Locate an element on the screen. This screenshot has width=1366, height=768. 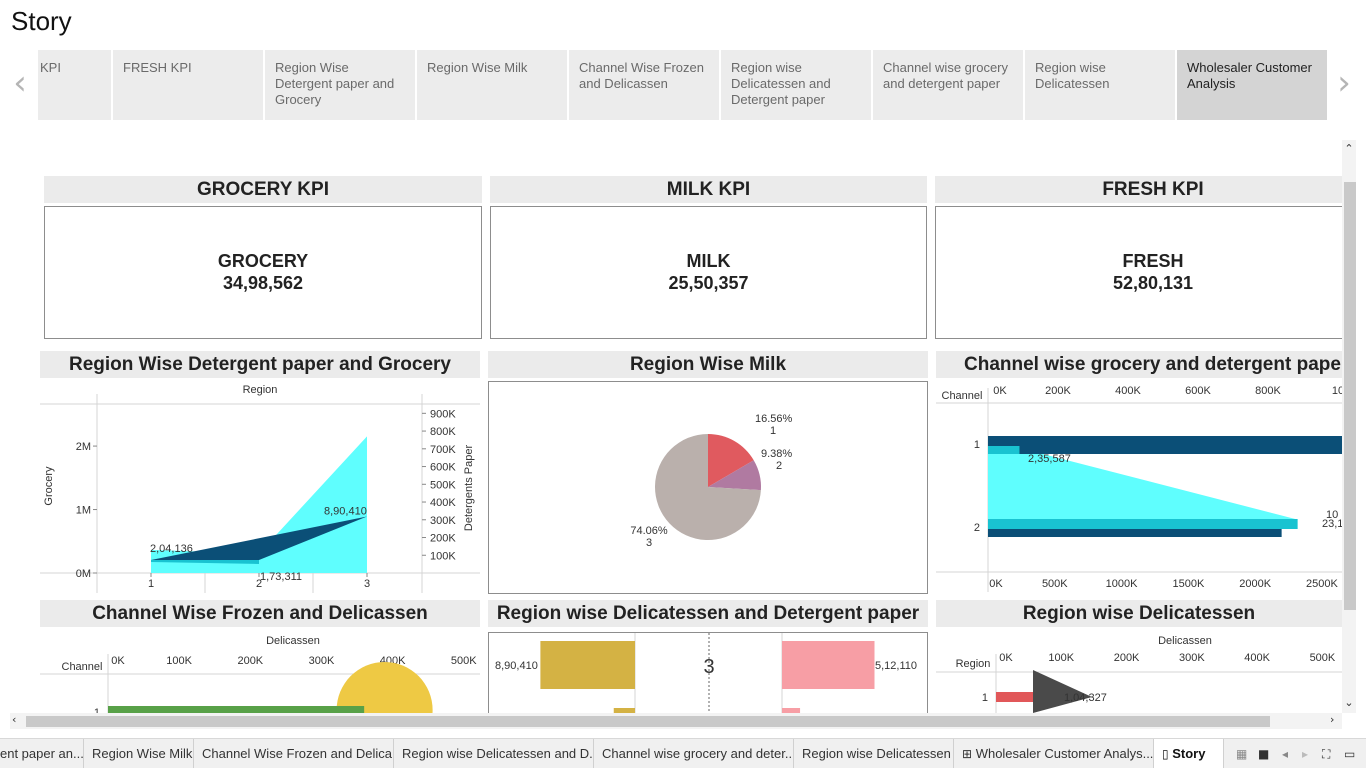
story-point-rw-milk: Region Wise Milk is located at coordinates (492, 85).